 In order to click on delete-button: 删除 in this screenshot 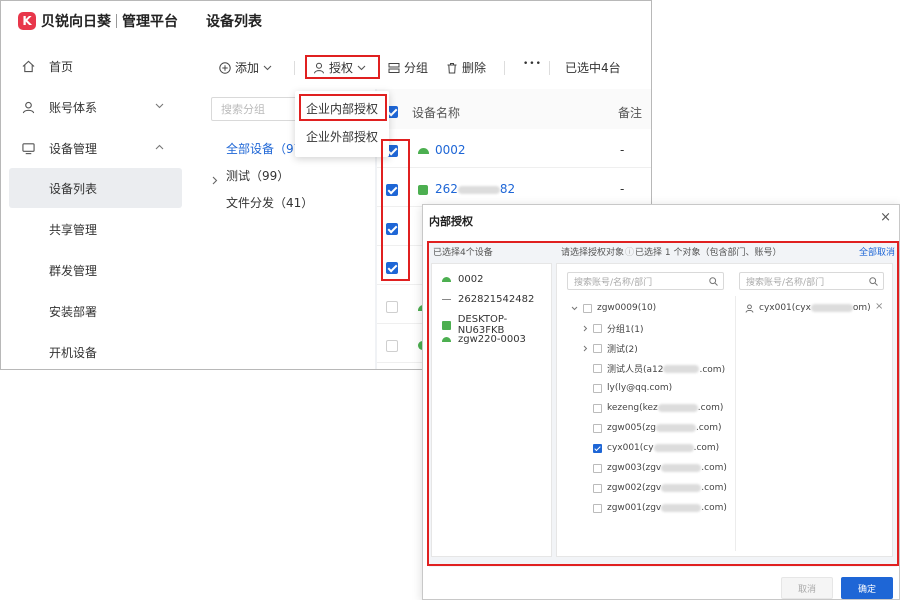, I will do `click(466, 67)`.